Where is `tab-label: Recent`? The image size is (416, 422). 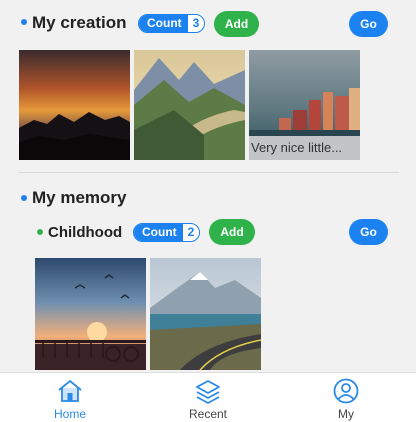 tab-label: Recent is located at coordinates (208, 414).